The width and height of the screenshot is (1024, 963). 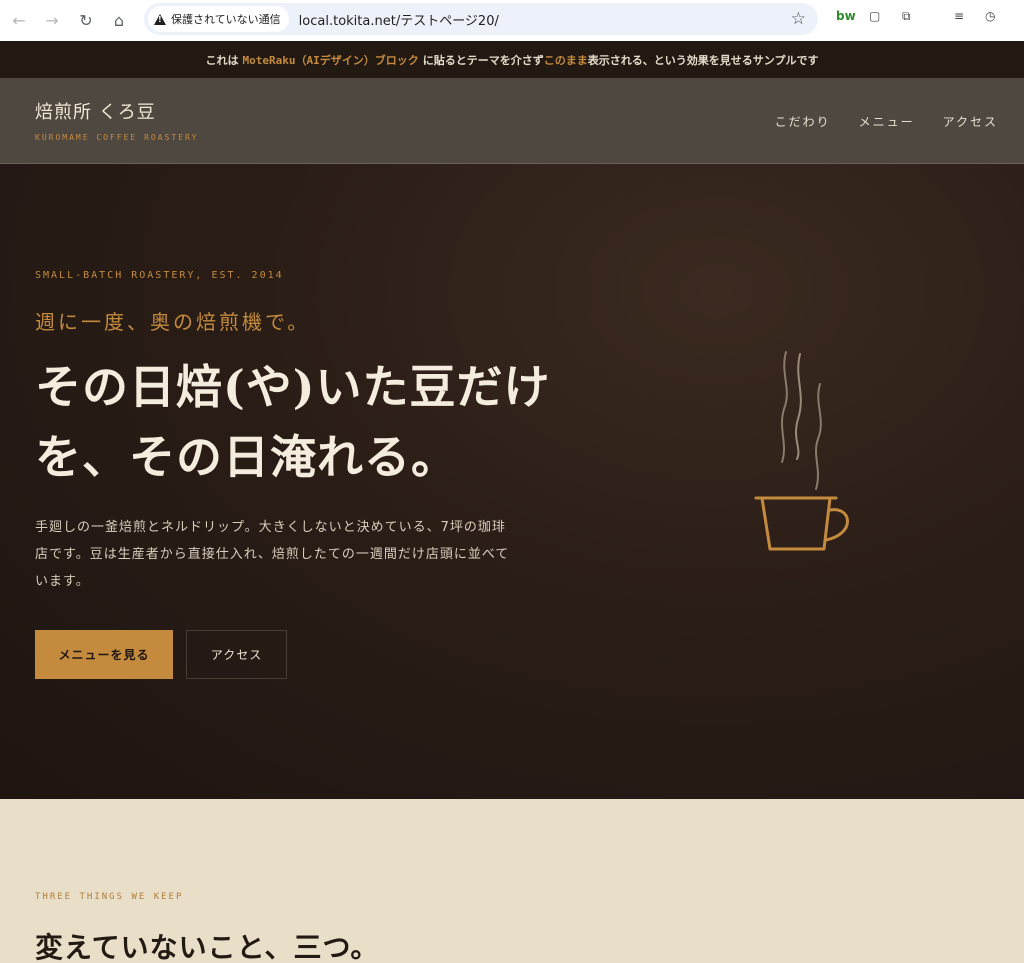 I want to click on site-brand: 焙煎所 くろ豆, so click(x=95, y=111).